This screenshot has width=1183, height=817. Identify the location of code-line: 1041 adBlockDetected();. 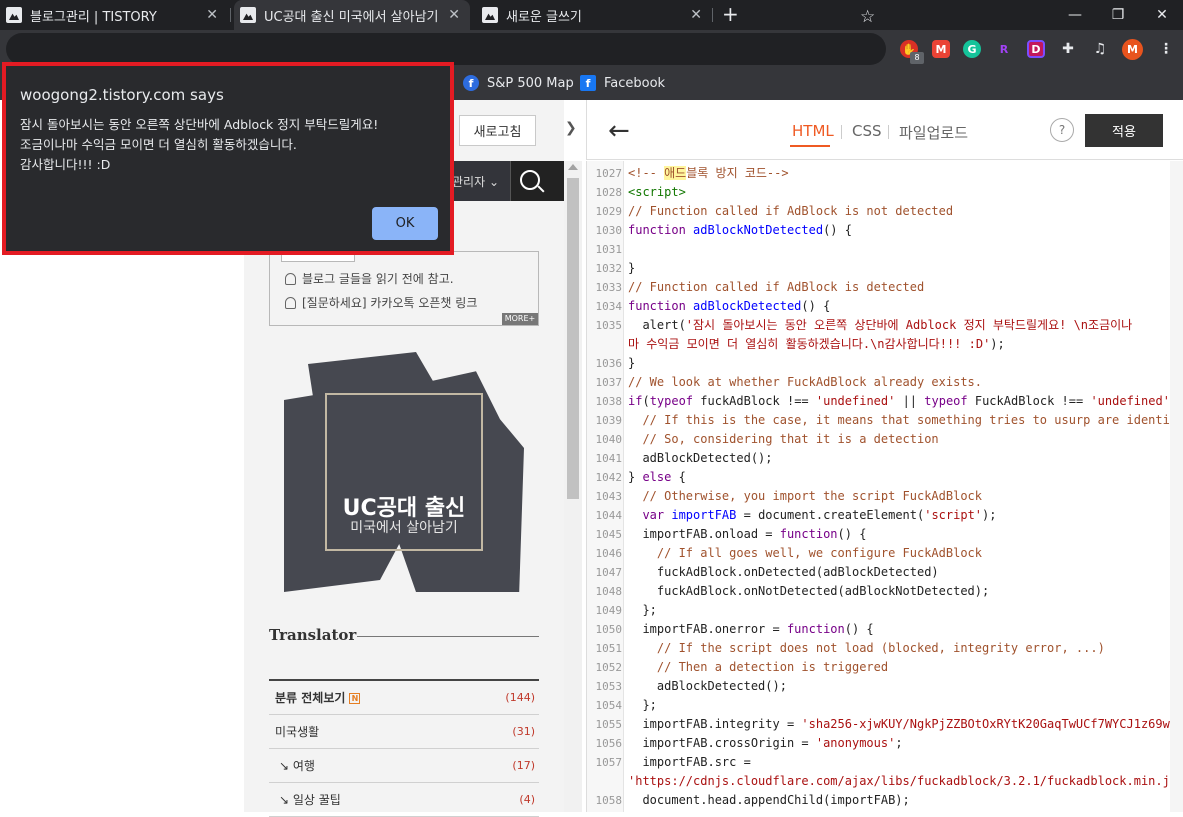
(878, 458).